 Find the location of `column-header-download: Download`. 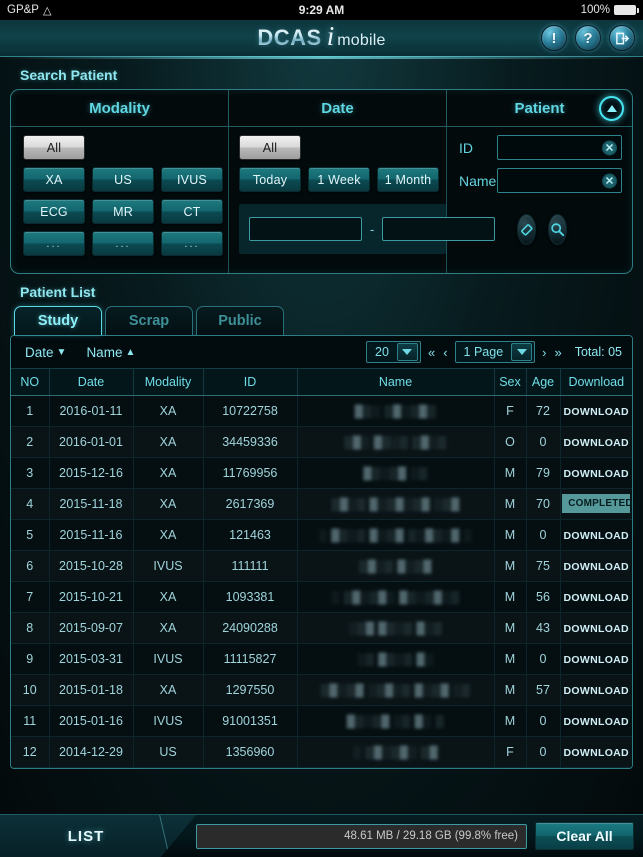

column-header-download: Download is located at coordinates (596, 382).